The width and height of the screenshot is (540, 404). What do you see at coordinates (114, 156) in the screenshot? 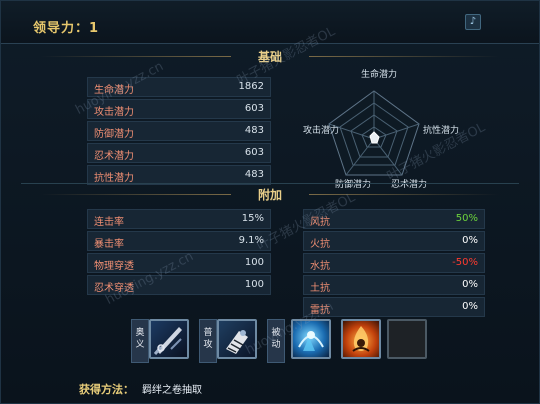
I see `stat-label: 忍术潜力` at bounding box center [114, 156].